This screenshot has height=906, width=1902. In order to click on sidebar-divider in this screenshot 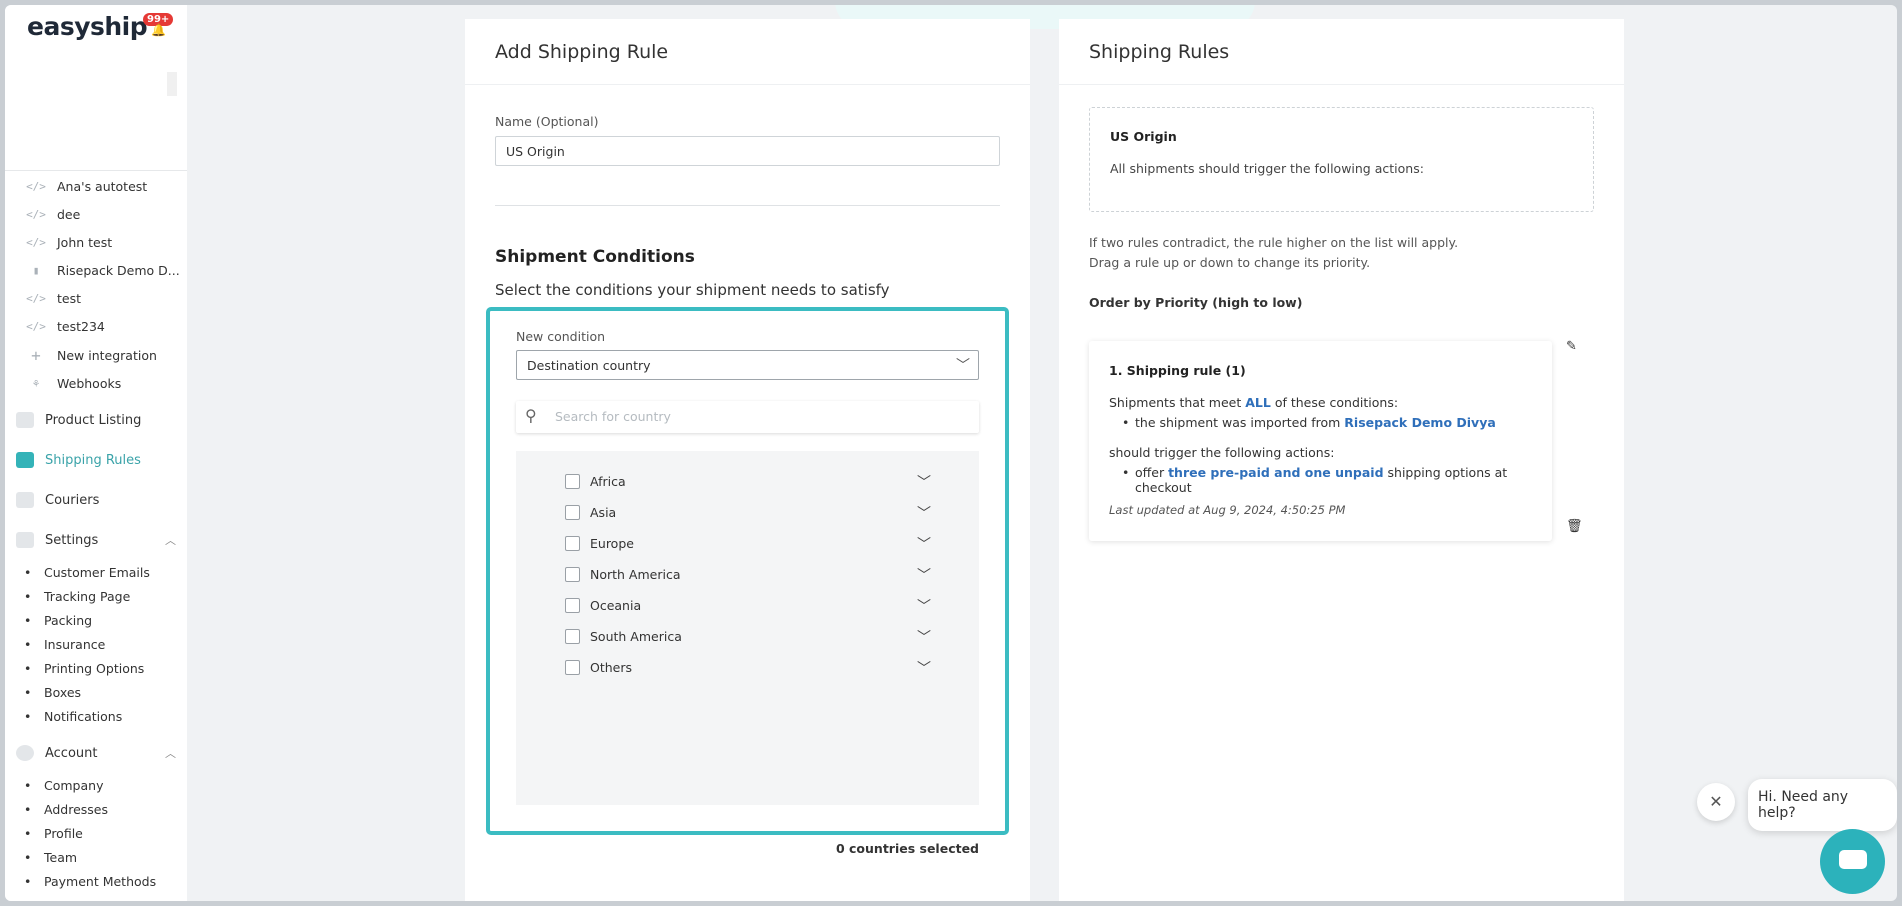, I will do `click(96, 170)`.